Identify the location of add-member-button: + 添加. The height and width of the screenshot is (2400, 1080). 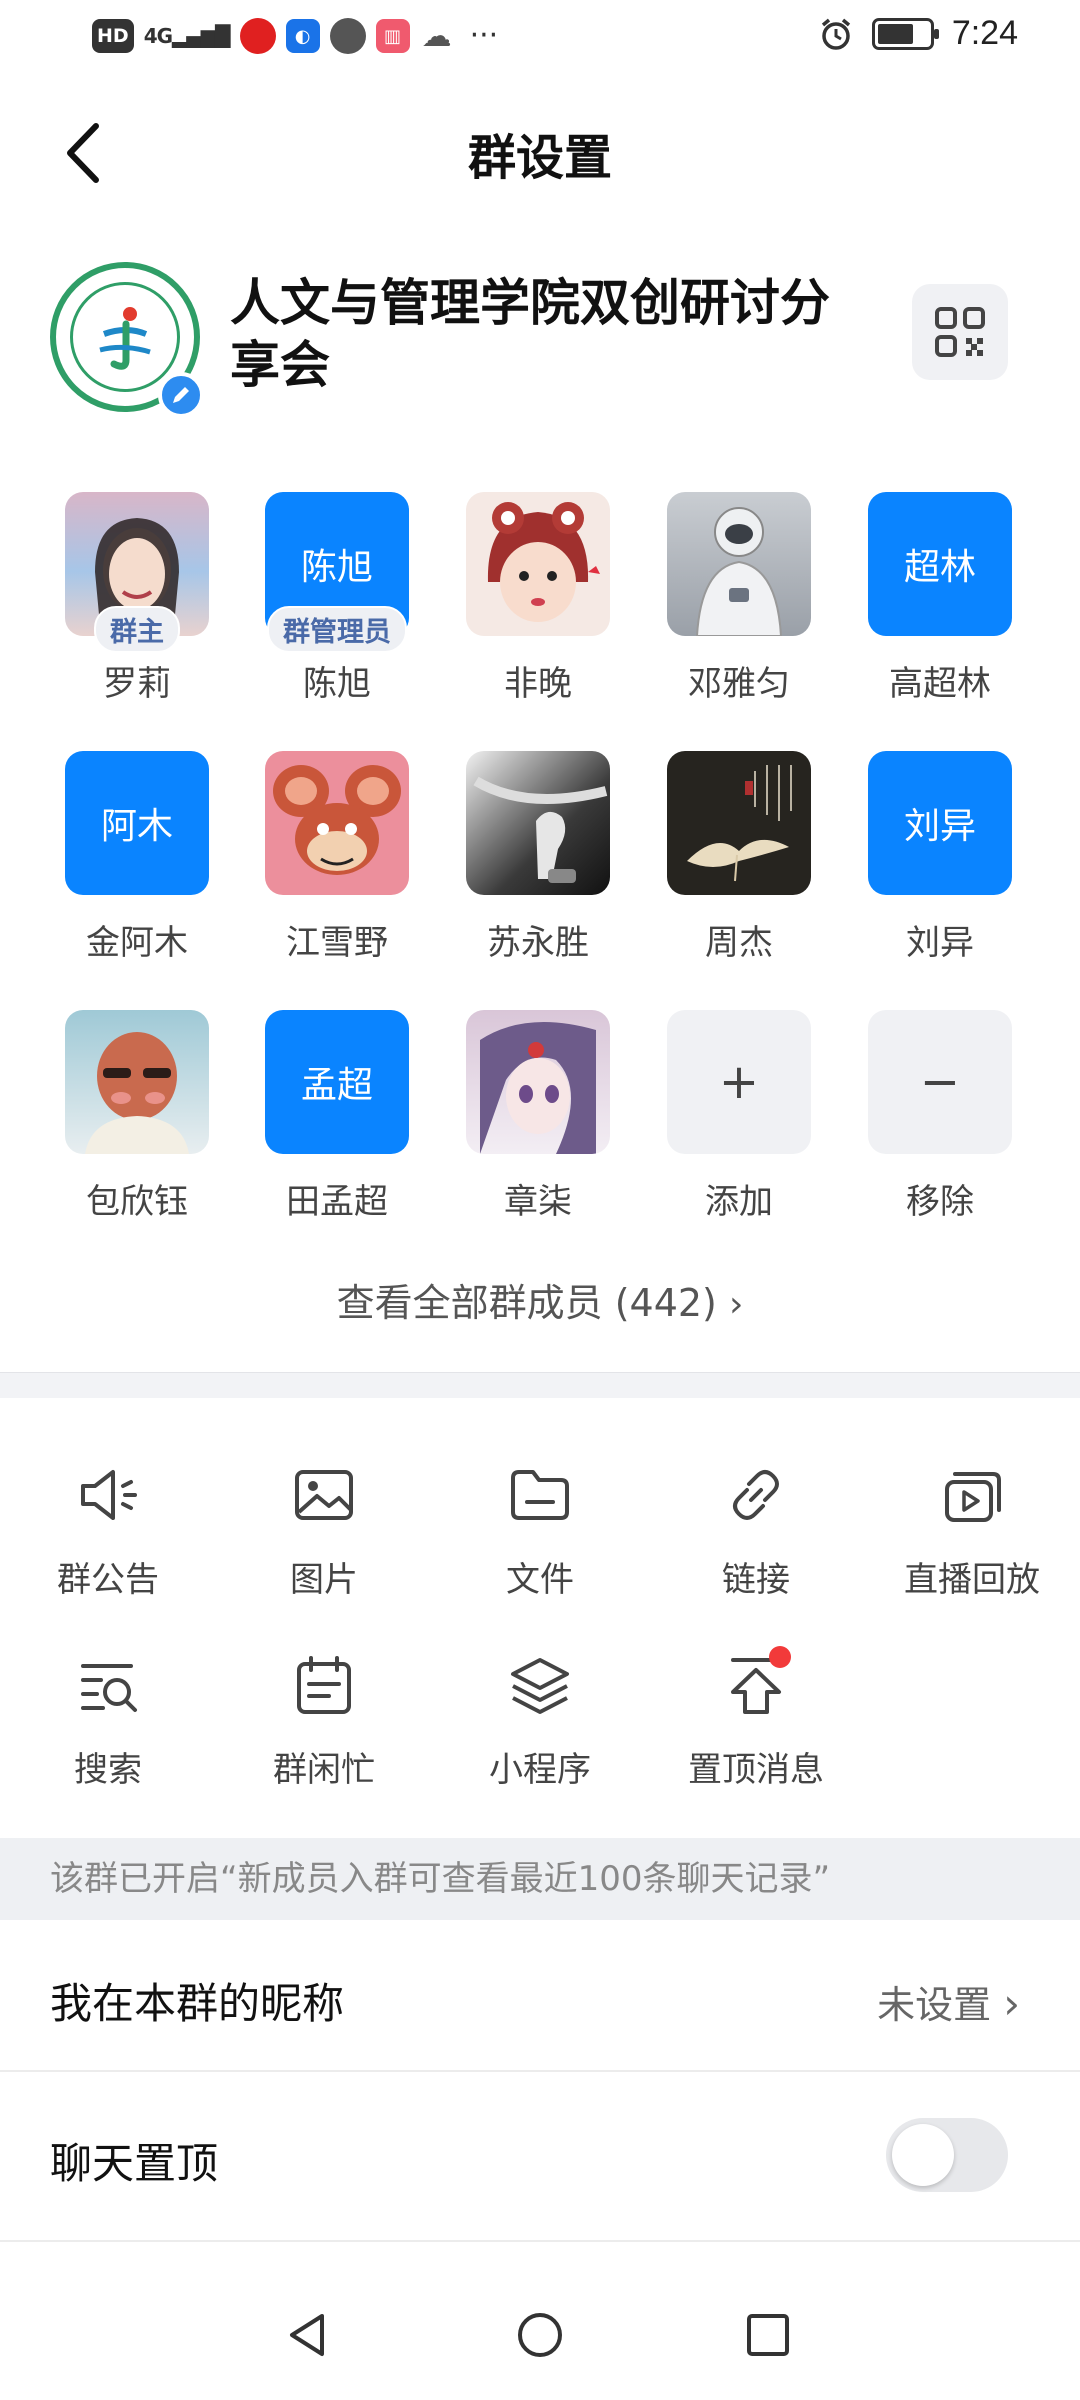
(739, 1116).